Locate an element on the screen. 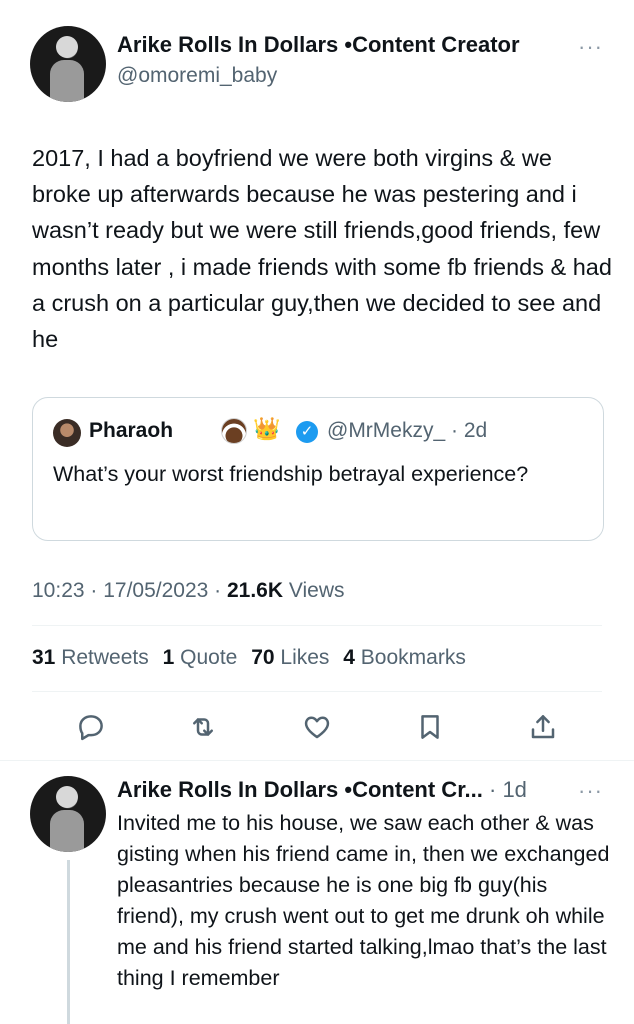  share-button is located at coordinates (543, 727).